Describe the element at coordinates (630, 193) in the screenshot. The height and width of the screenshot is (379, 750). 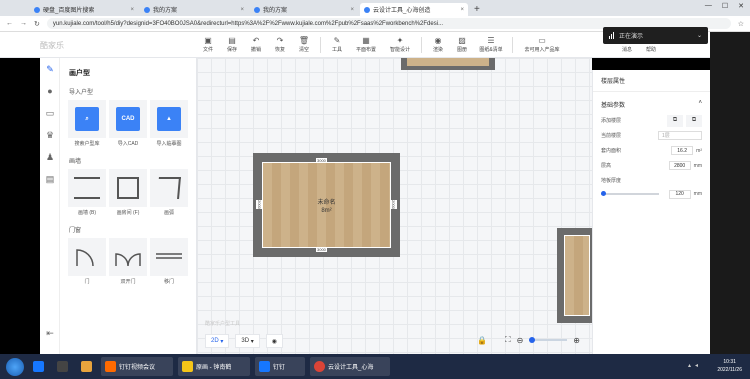
I see `thickness-slider` at that location.